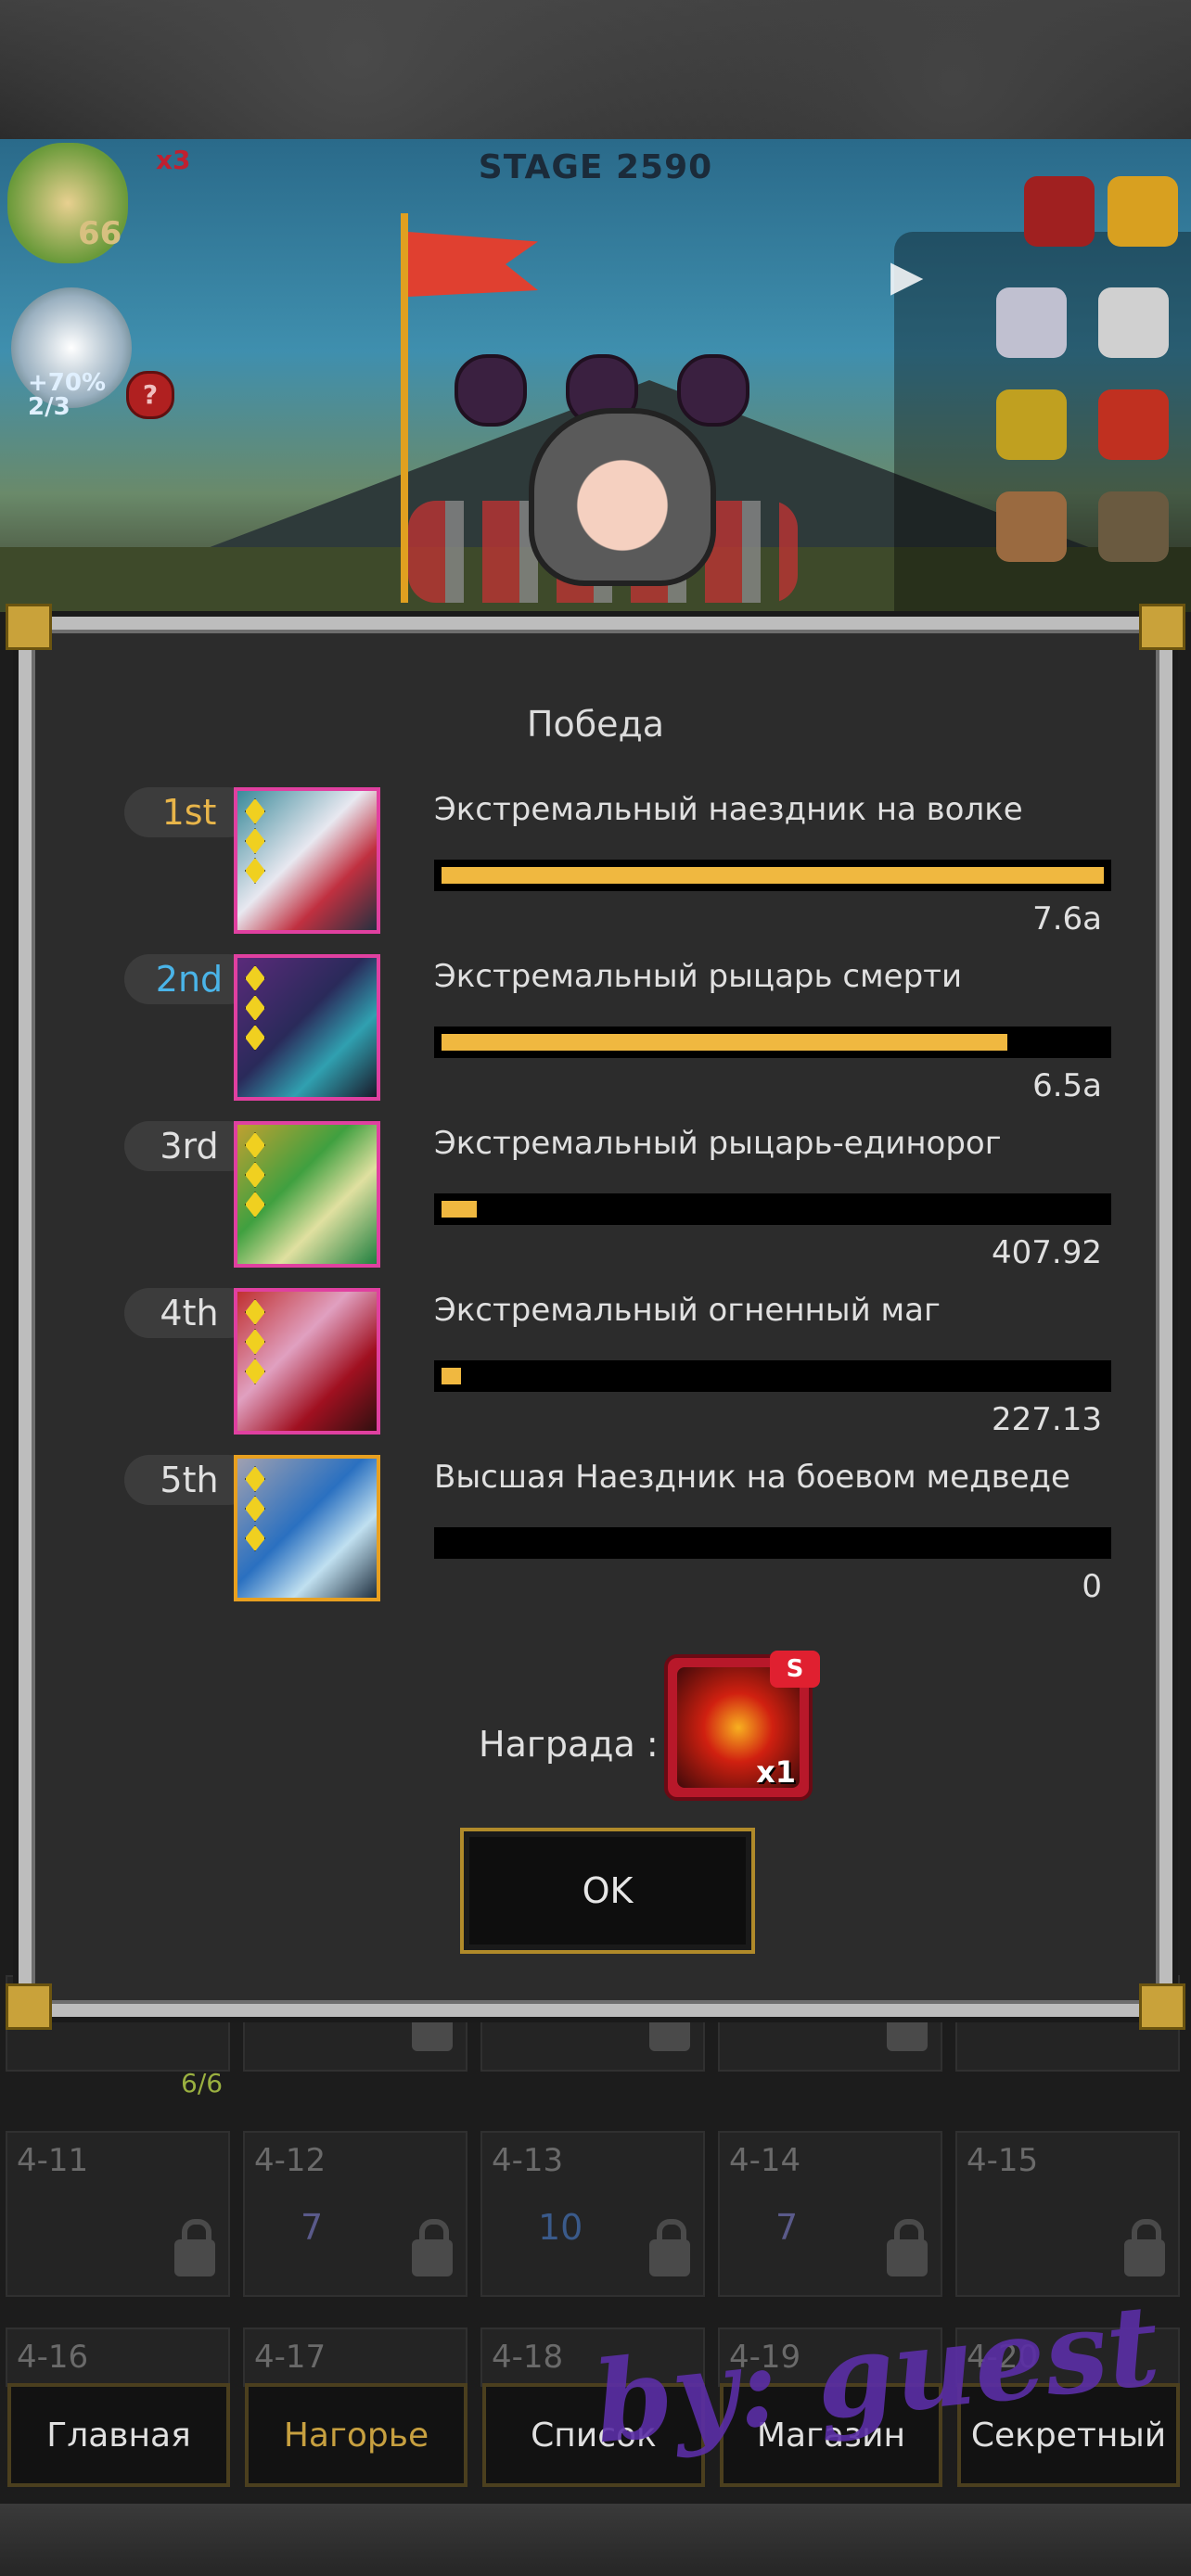 The image size is (1191, 2576). Describe the element at coordinates (1092, 1586) in the screenshot. I see `damage-value: 0` at that location.